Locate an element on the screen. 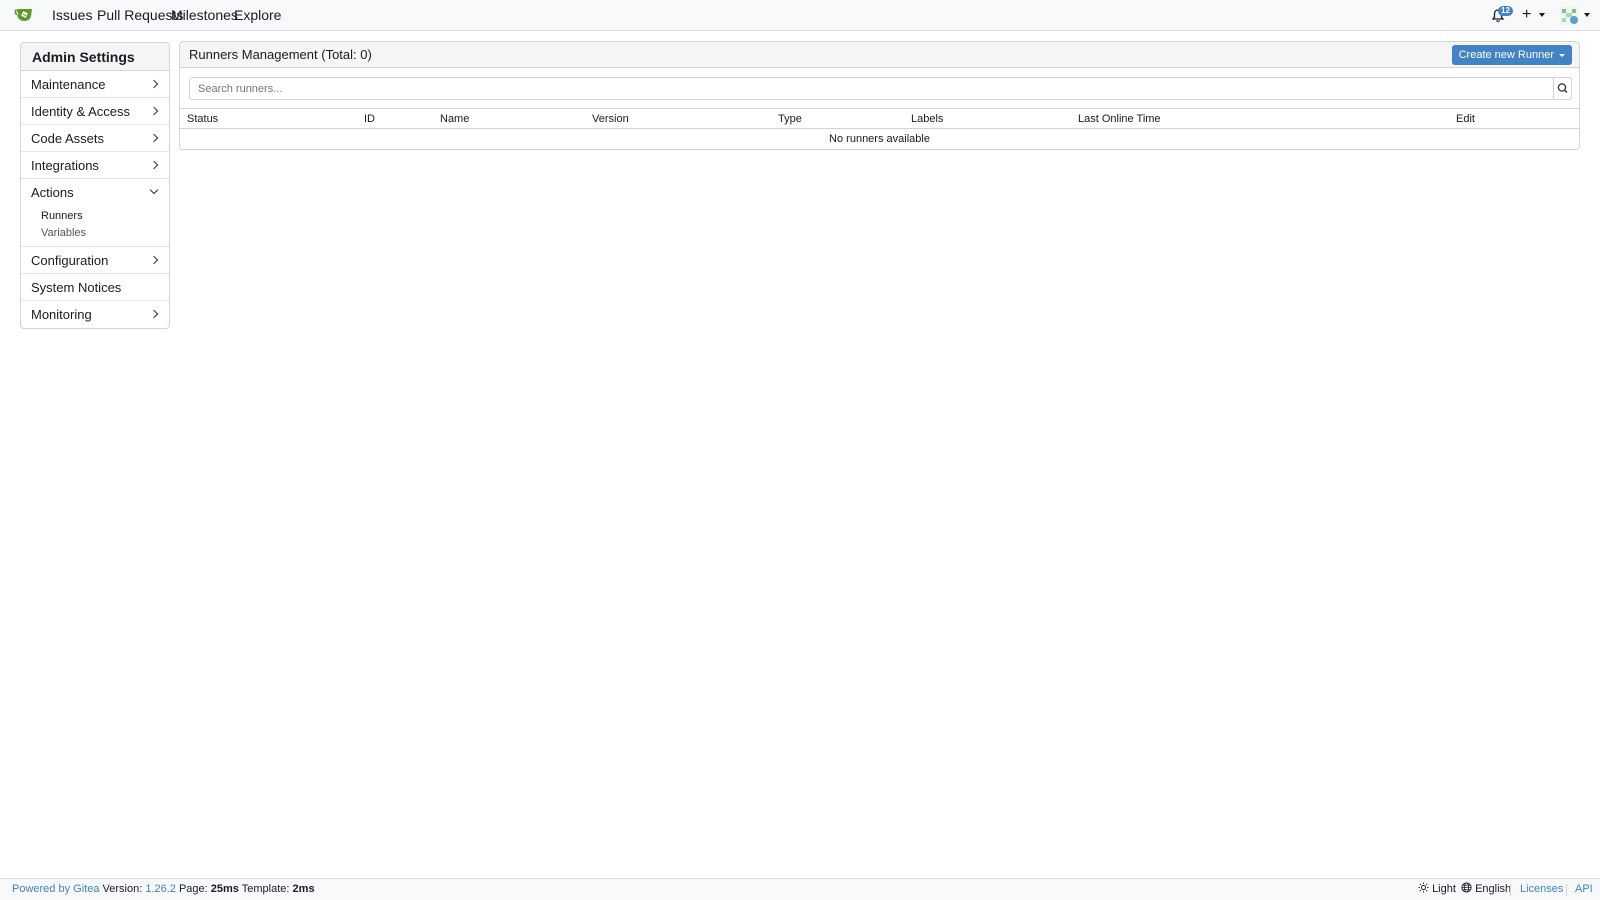 This screenshot has height=900, width=1600. avatar-caret-icon is located at coordinates (1587, 15).